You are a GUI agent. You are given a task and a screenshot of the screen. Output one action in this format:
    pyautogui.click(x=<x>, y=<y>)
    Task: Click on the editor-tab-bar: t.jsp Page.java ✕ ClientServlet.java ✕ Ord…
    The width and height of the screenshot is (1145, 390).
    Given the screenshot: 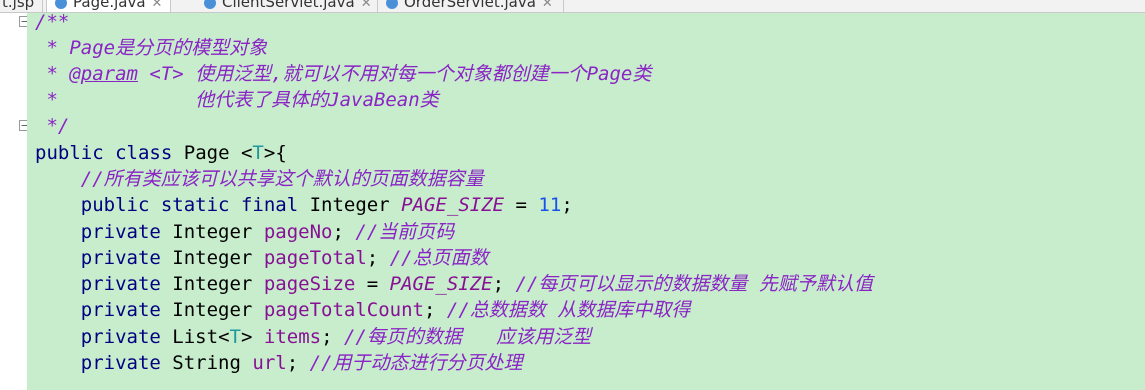 What is the action you would take?
    pyautogui.click(x=572, y=6)
    